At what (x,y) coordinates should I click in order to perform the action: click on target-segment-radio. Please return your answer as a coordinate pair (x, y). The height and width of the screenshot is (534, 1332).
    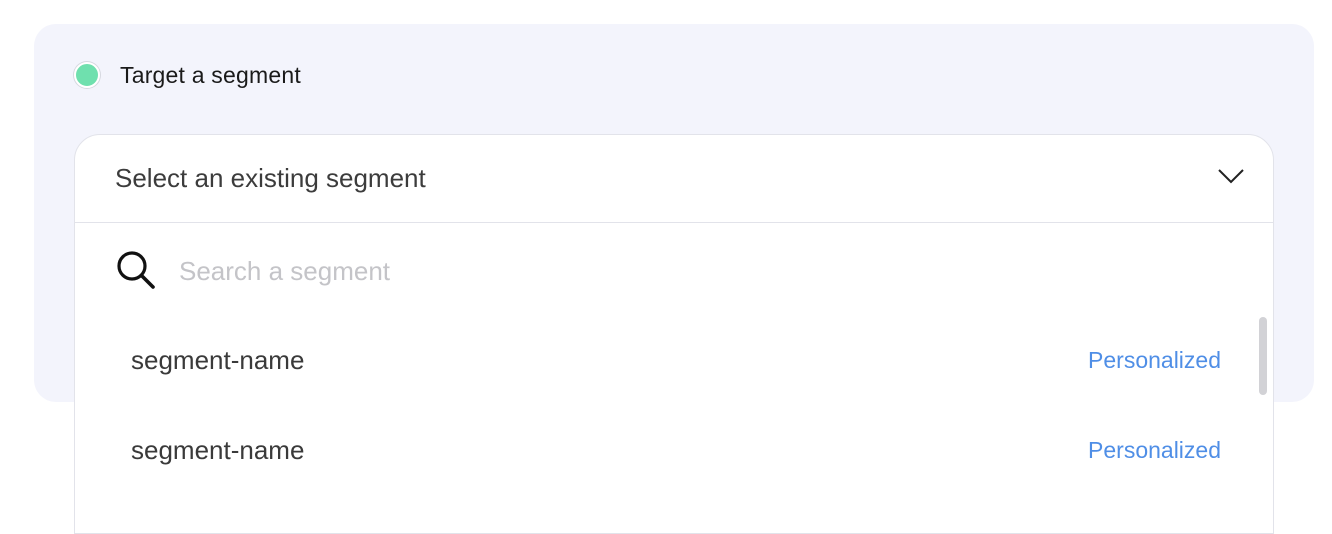
    Looking at the image, I should click on (87, 75).